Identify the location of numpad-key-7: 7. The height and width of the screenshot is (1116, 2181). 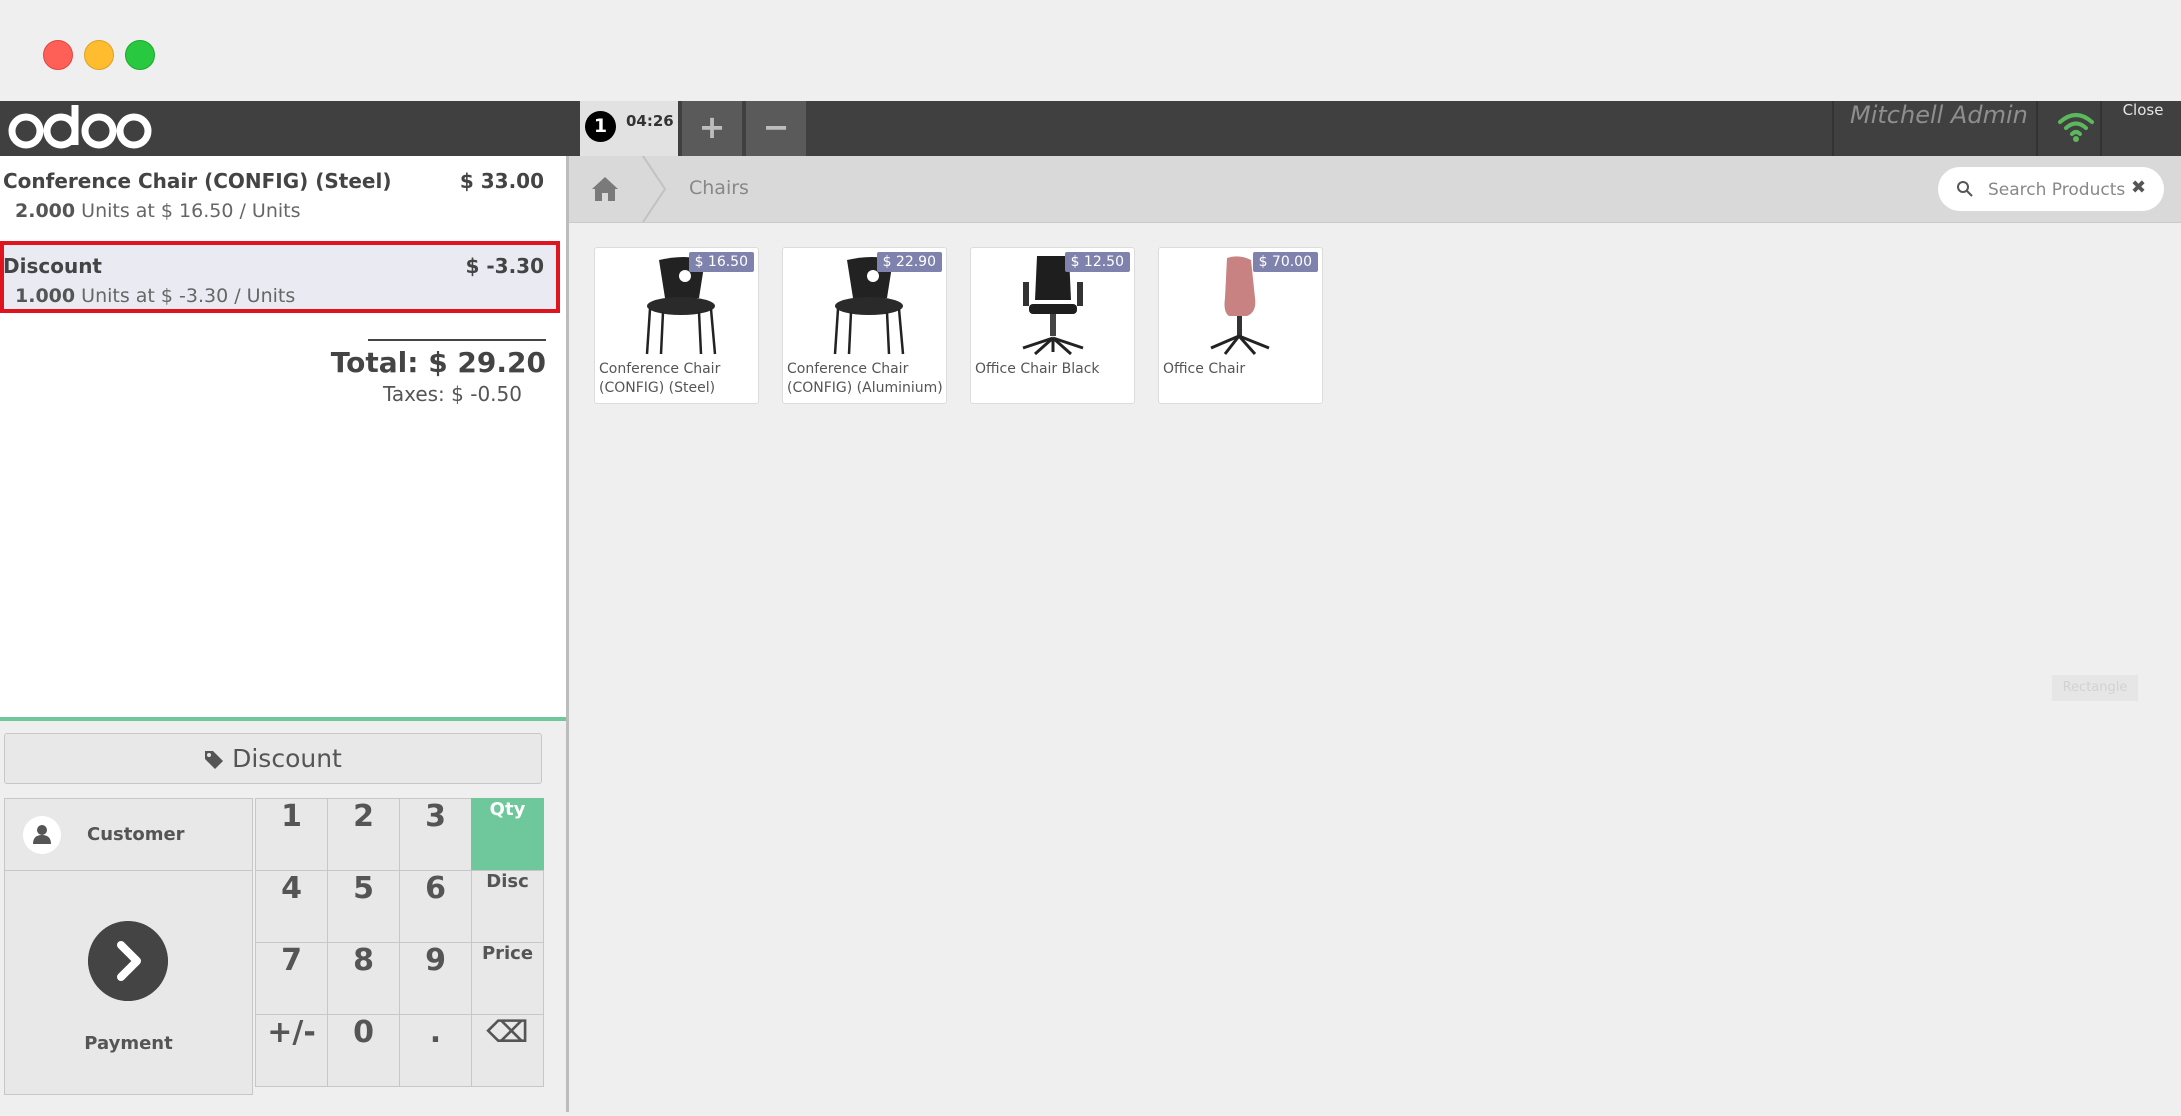
(291, 978).